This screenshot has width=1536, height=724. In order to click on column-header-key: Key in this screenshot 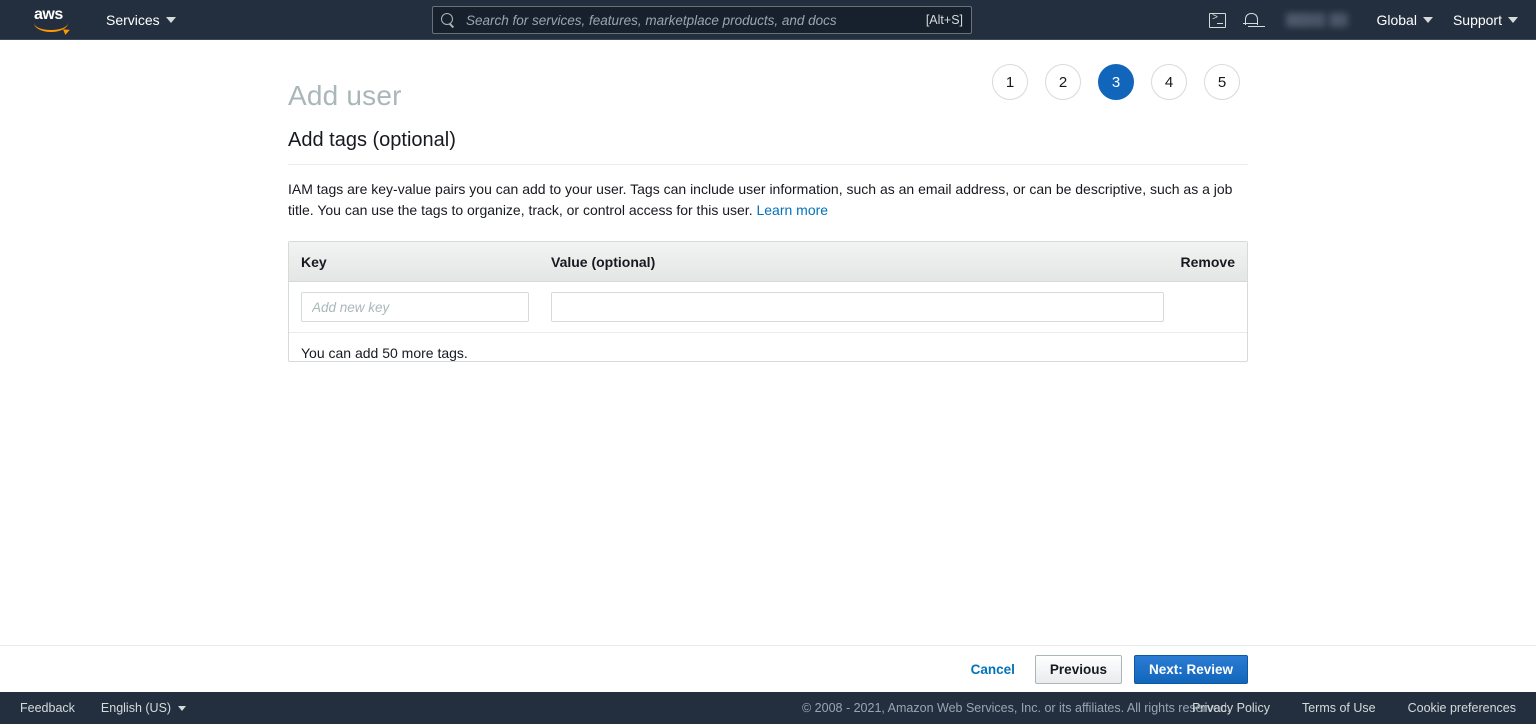, I will do `click(314, 261)`.